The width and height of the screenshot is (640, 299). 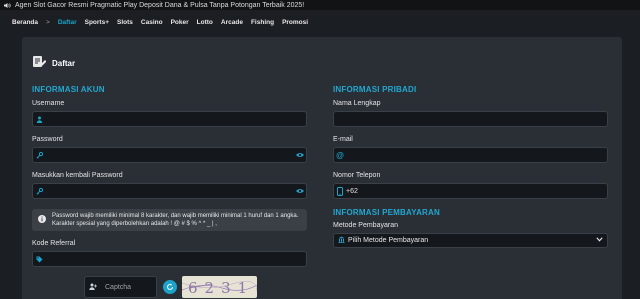 I want to click on tag-icon, so click(x=39, y=259).